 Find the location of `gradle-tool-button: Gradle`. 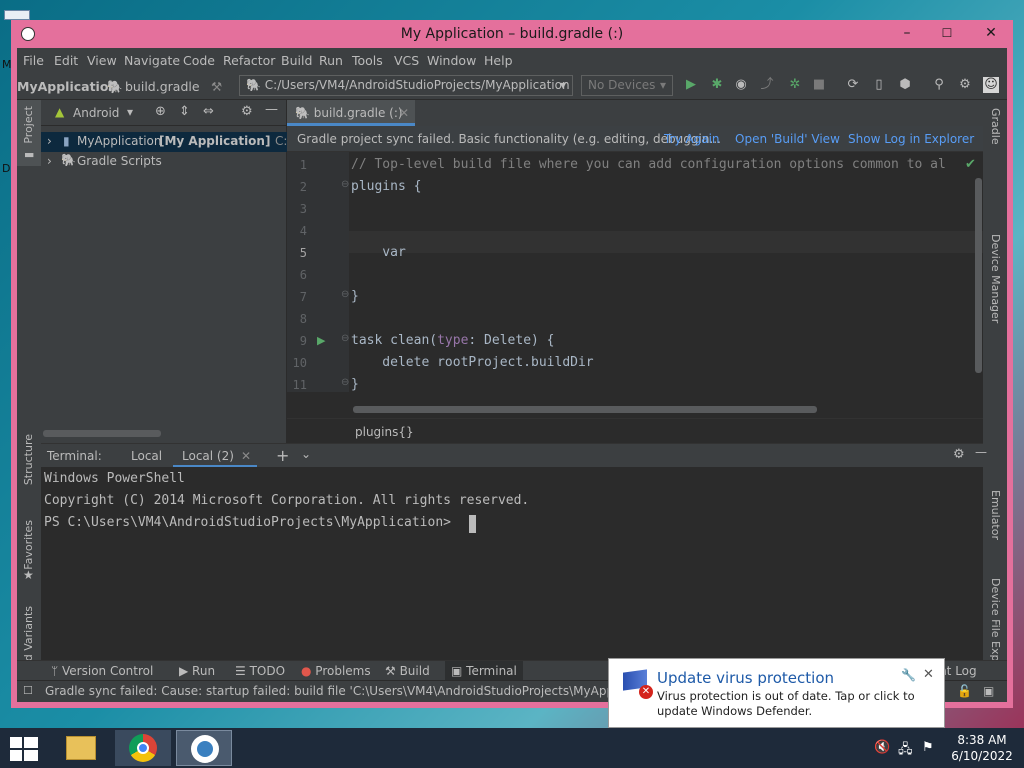

gradle-tool-button: Gradle is located at coordinates (995, 126).